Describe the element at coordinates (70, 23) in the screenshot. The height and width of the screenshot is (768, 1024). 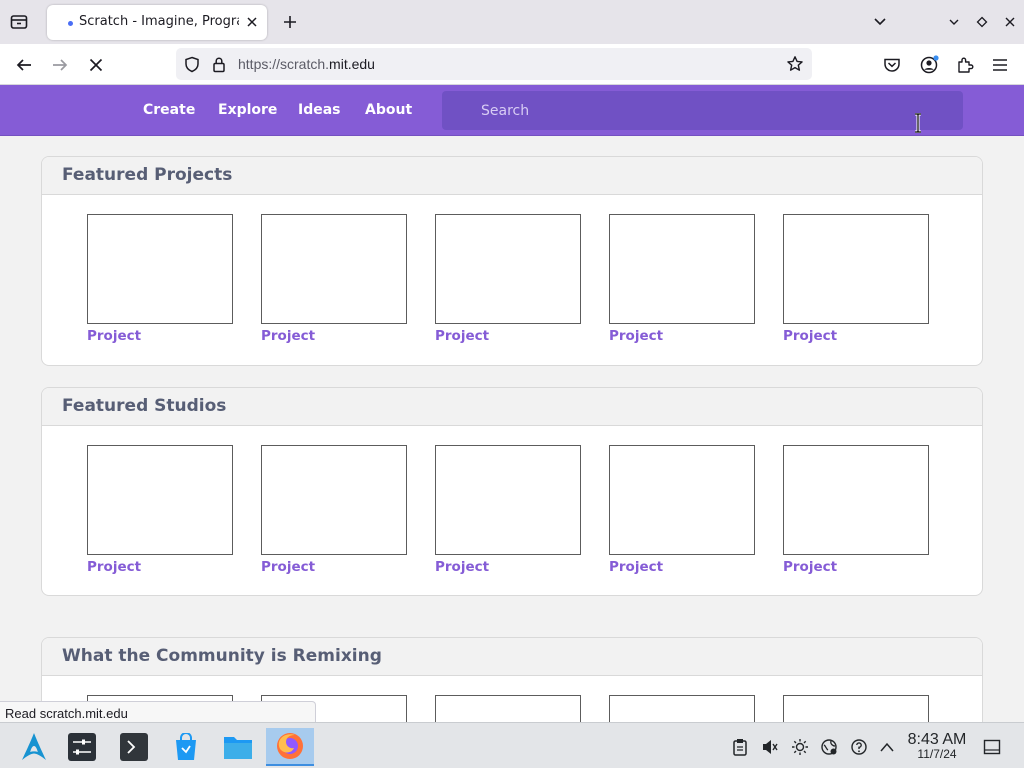
I see `tab-loading-dot` at that location.